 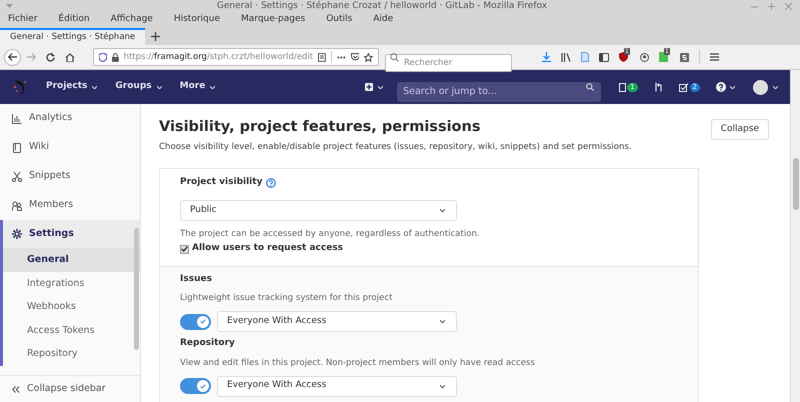 I want to click on new-dropdown, so click(x=374, y=87).